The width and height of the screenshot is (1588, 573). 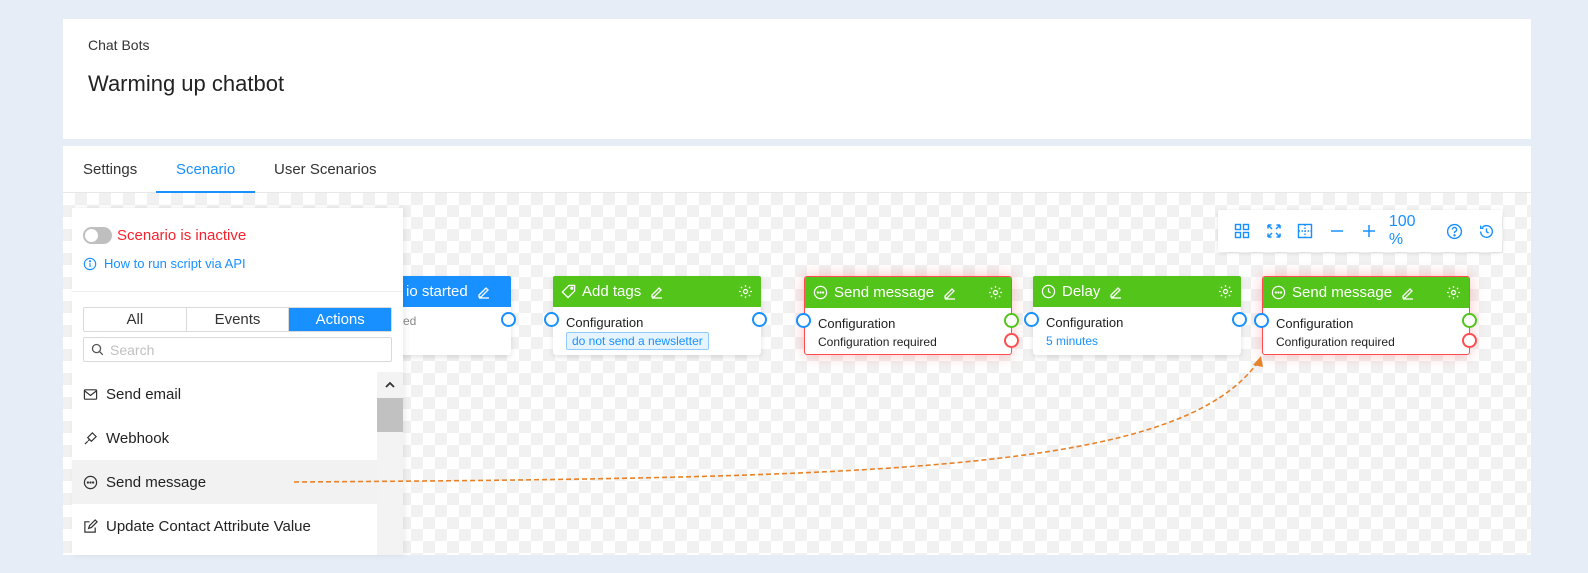 What do you see at coordinates (778, 419) in the screenshot?
I see `drag-connector` at bounding box center [778, 419].